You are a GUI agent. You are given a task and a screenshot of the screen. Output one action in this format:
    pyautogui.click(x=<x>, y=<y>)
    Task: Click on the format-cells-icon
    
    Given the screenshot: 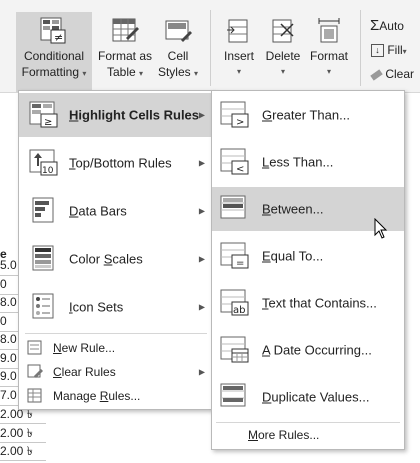 What is the action you would take?
    pyautogui.click(x=329, y=30)
    